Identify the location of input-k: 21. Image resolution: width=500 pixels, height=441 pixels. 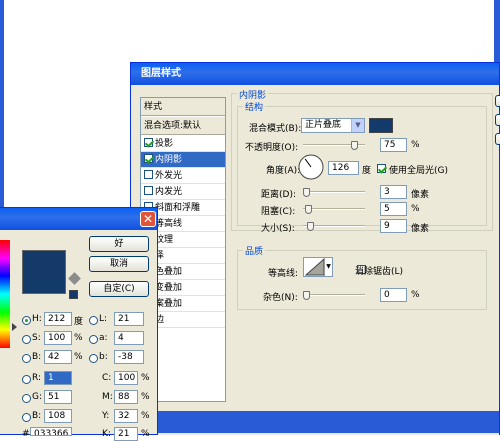
(126, 434).